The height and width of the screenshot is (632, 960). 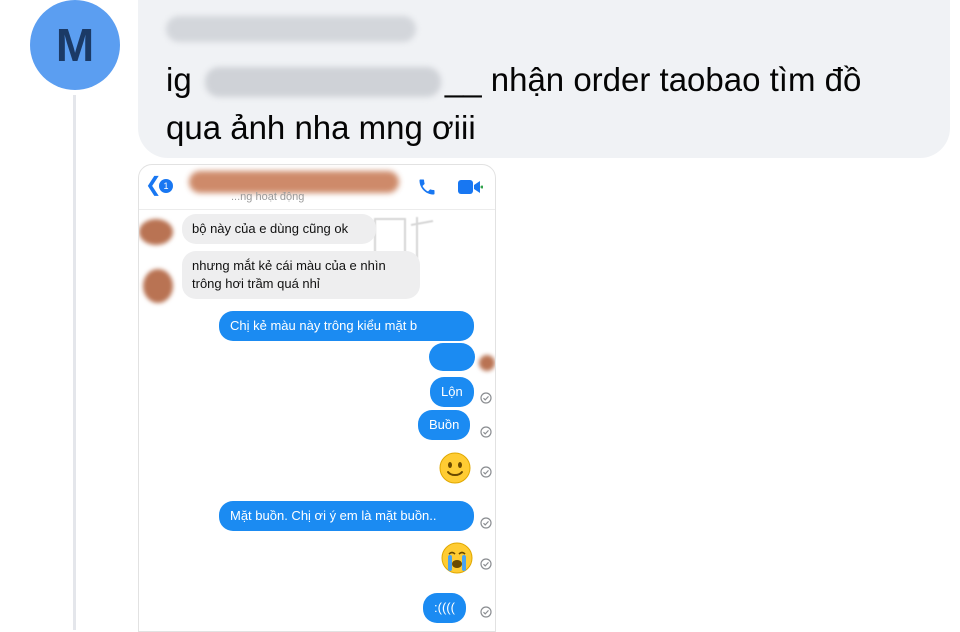 I want to click on avatar-letter: M, so click(x=75, y=45).